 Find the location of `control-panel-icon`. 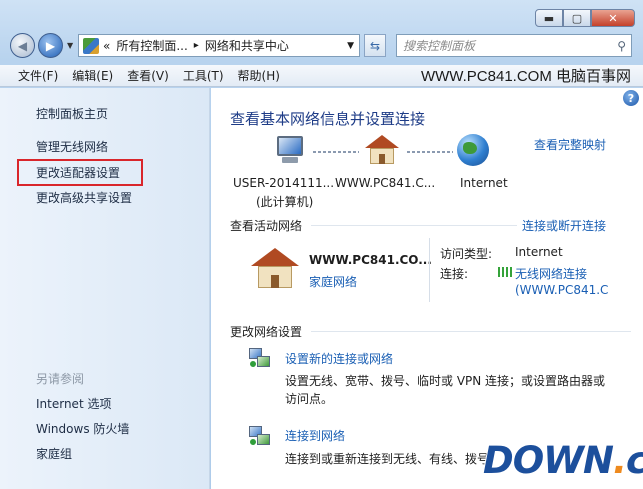

control-panel-icon is located at coordinates (91, 45).